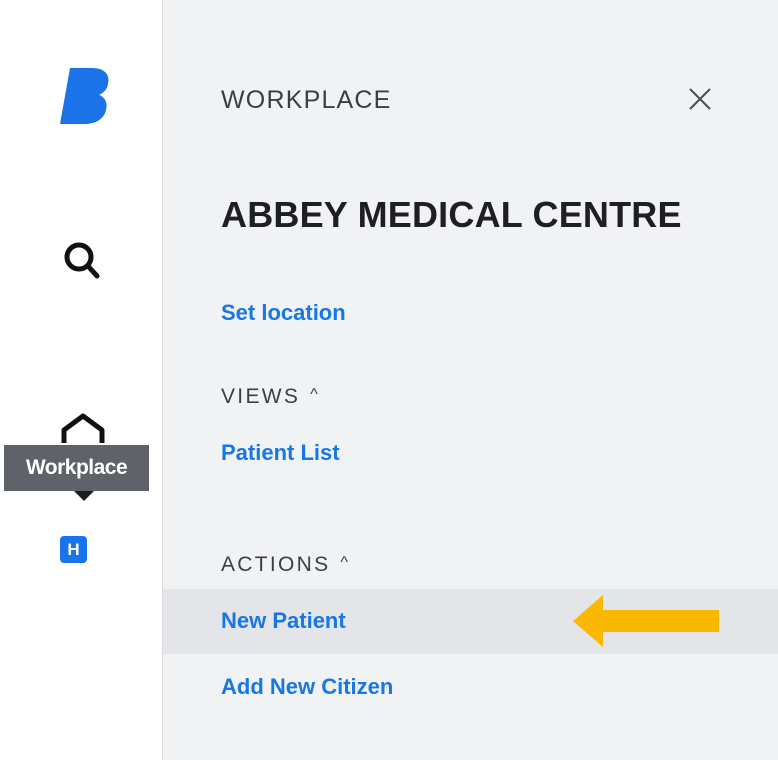  Describe the element at coordinates (451, 214) in the screenshot. I see `location-name: ABBEY MEDICAL CENTRE` at that location.